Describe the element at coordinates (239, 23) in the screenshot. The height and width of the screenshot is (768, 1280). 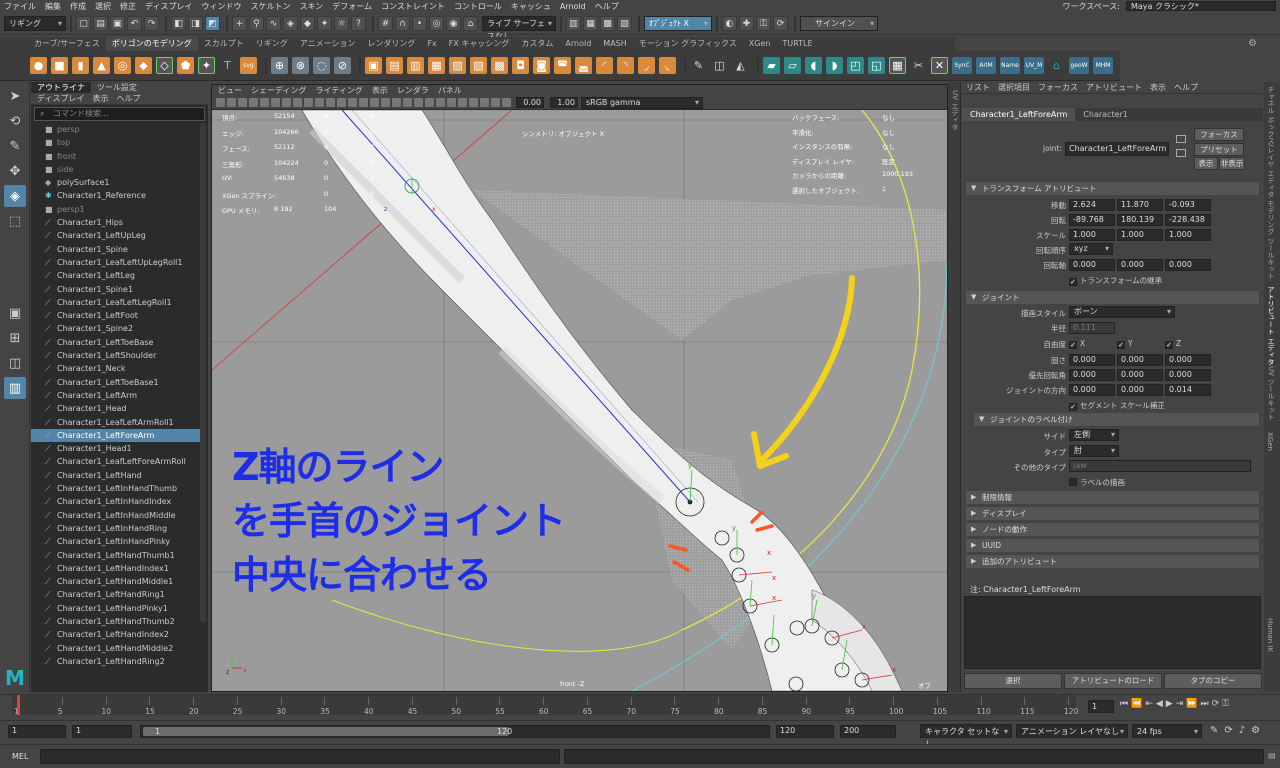
I see `select-by-handle-icon: +` at that location.